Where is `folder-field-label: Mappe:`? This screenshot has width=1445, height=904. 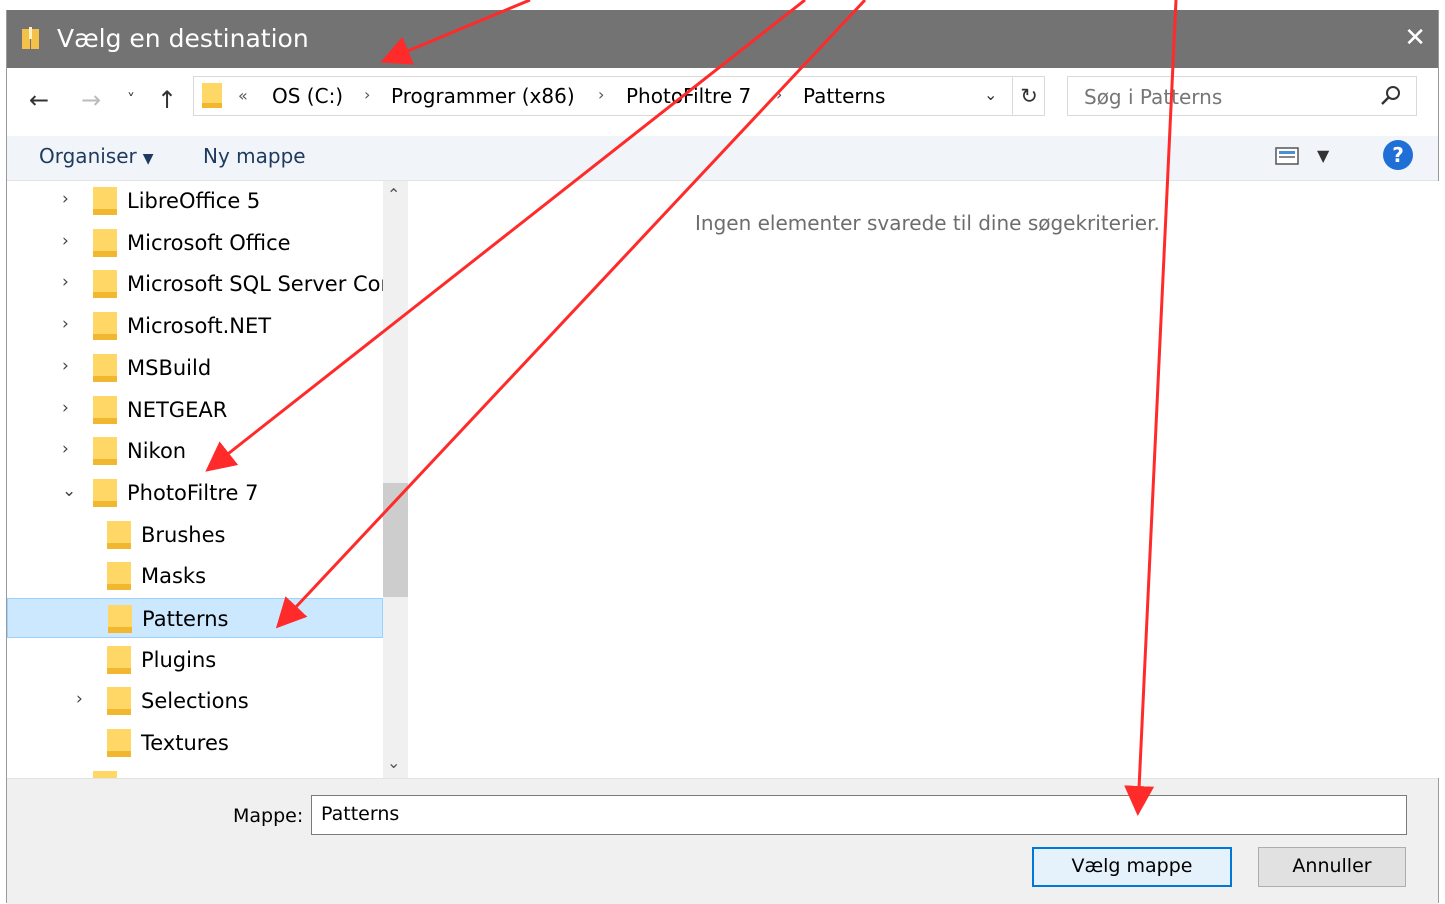
folder-field-label: Mappe: is located at coordinates (268, 816).